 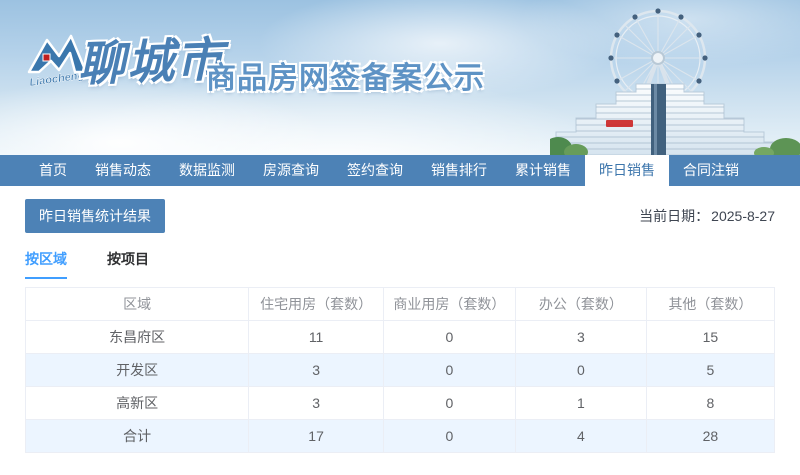 I want to click on toolbar: 昨日销售统计结果 当前日期： 2025-8-27, so click(x=400, y=209).